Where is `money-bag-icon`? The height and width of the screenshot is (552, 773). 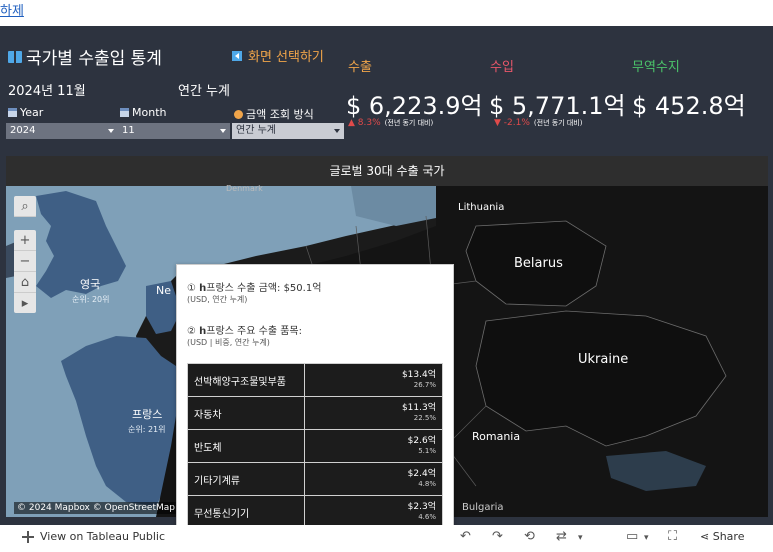
money-bag-icon is located at coordinates (238, 114).